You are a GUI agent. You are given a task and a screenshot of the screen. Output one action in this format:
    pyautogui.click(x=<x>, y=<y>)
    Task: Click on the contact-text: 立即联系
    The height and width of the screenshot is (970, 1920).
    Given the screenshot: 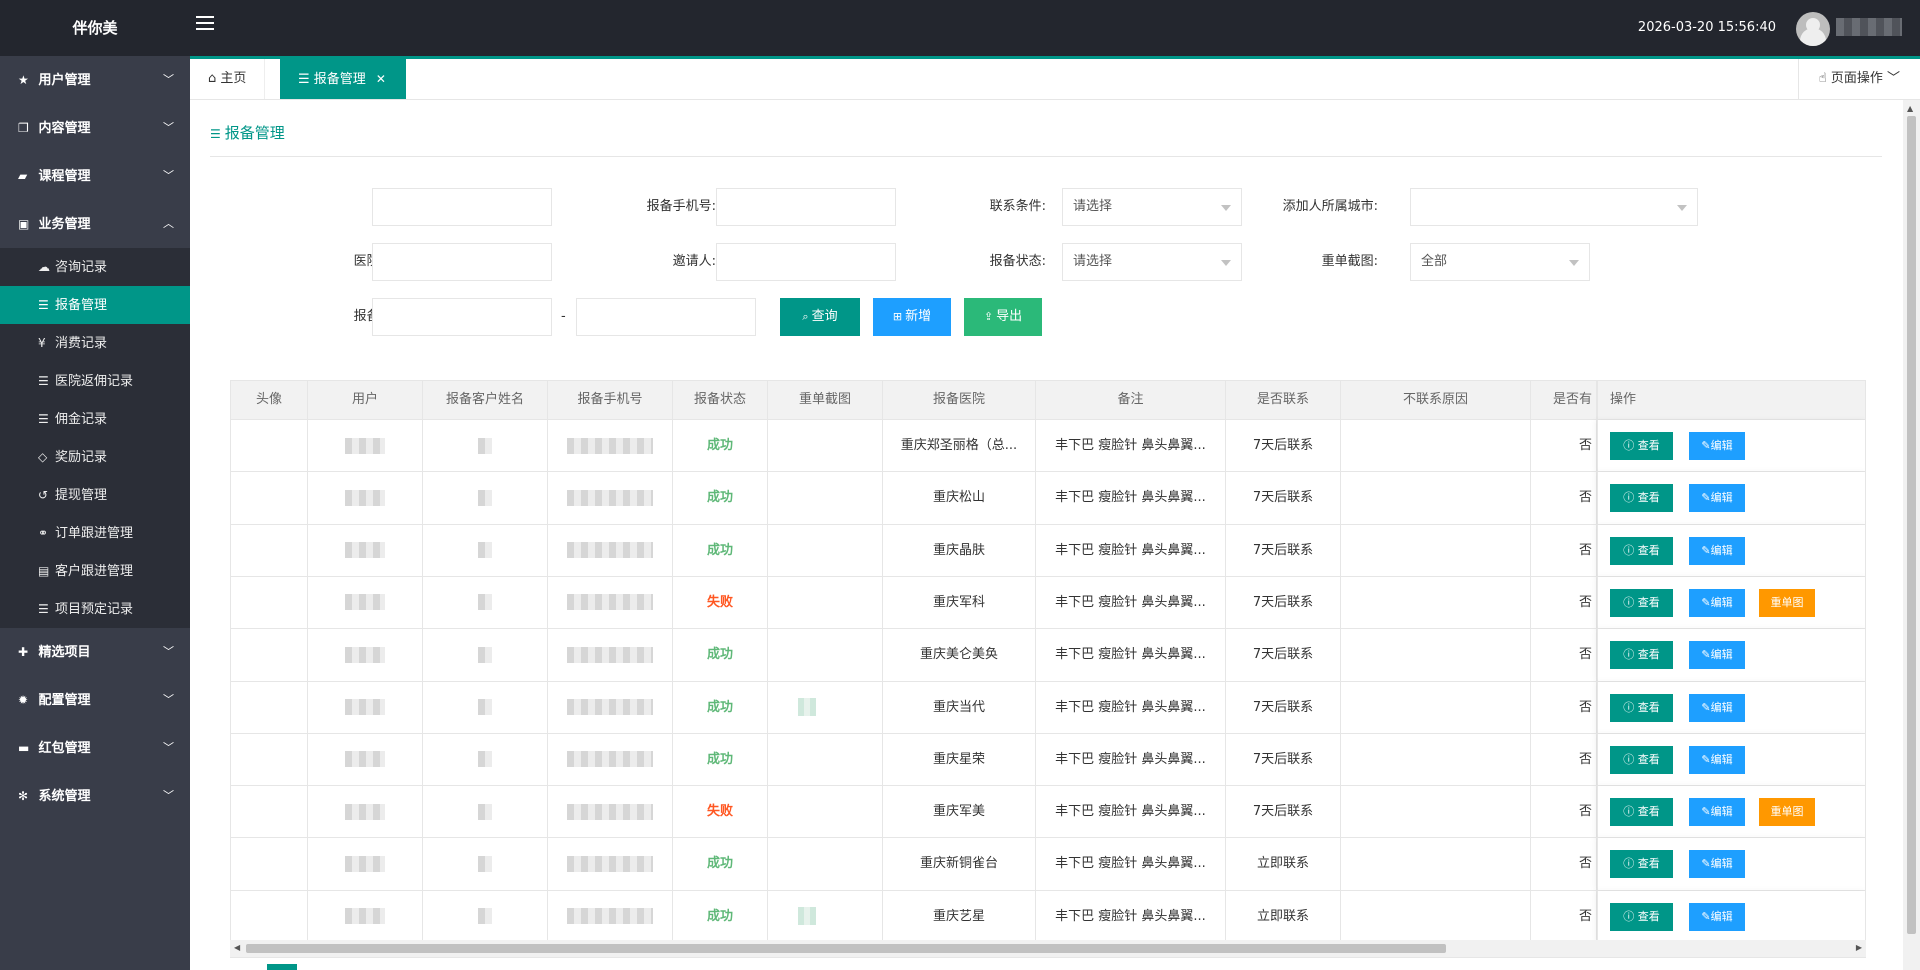 What is the action you would take?
    pyautogui.click(x=1282, y=916)
    